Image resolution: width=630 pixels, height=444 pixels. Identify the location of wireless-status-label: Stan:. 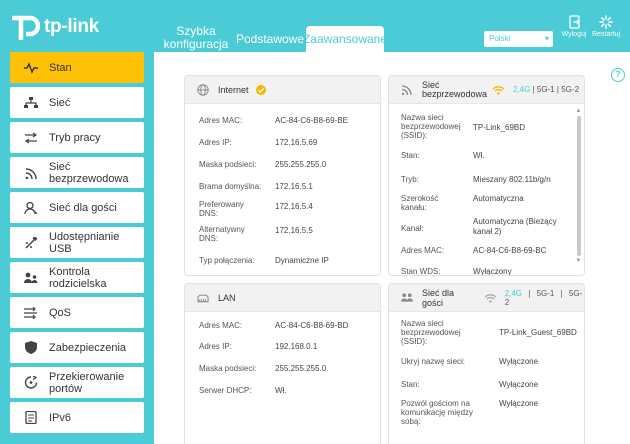
(410, 155).